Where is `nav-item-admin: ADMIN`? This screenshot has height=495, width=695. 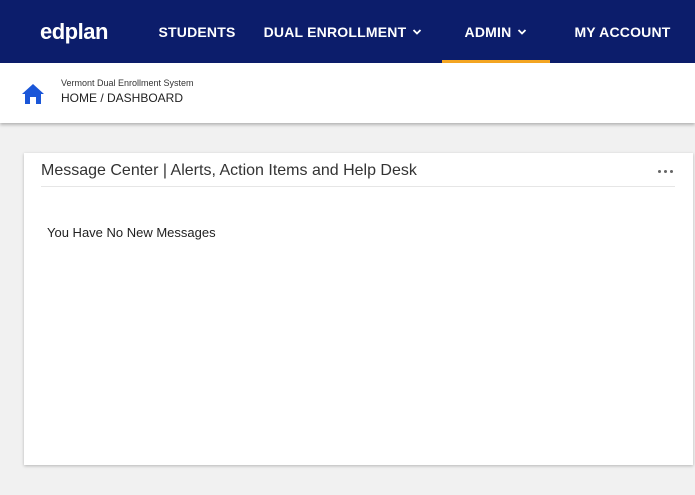 nav-item-admin: ADMIN is located at coordinates (496, 31).